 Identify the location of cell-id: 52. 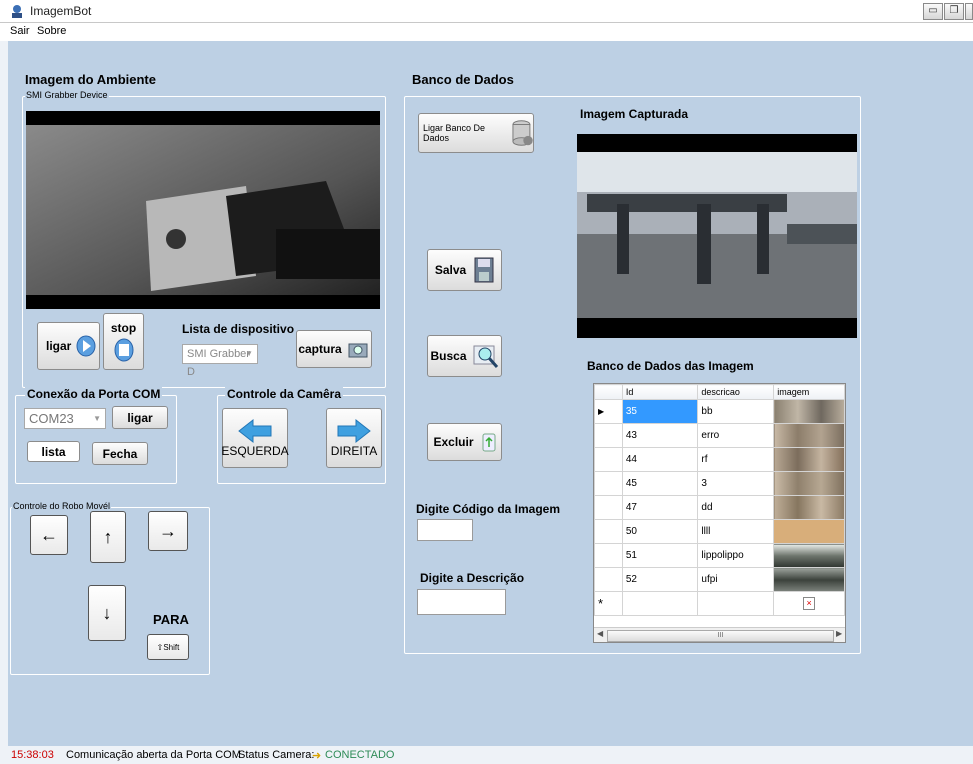
(660, 579).